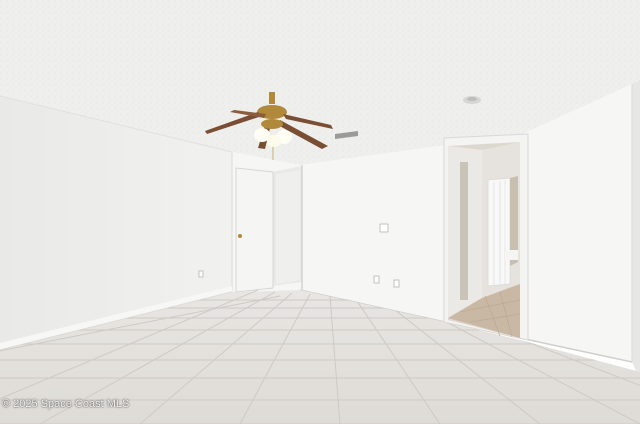 This screenshot has height=424, width=640. What do you see at coordinates (287, 227) in the screenshot?
I see `hallway-opening` at bounding box center [287, 227].